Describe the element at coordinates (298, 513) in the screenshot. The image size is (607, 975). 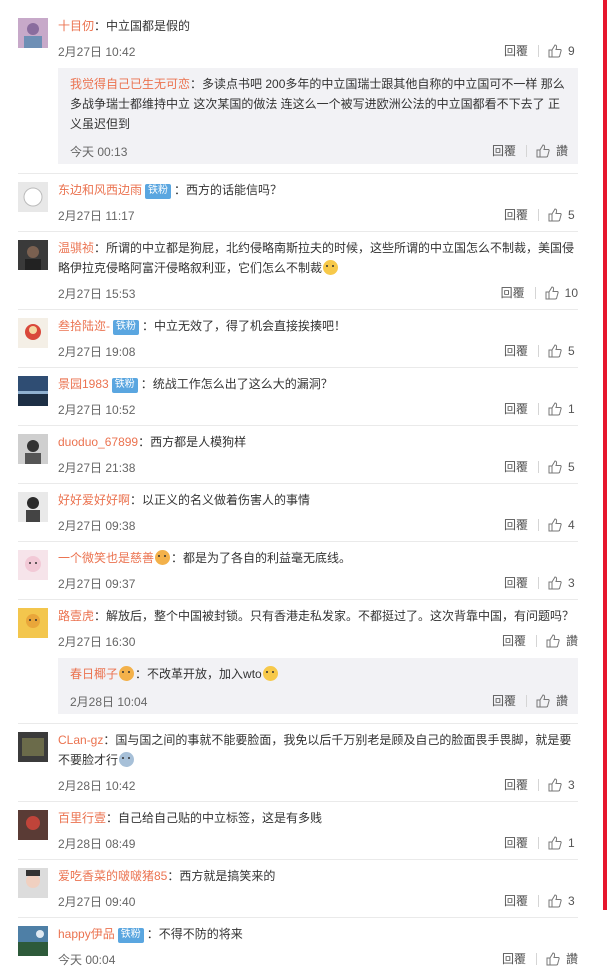
I see `comment-item: 好好爱好好啊：以正义的名义做着伤害人的事情 2月27日 09:38 回覆 4` at that location.